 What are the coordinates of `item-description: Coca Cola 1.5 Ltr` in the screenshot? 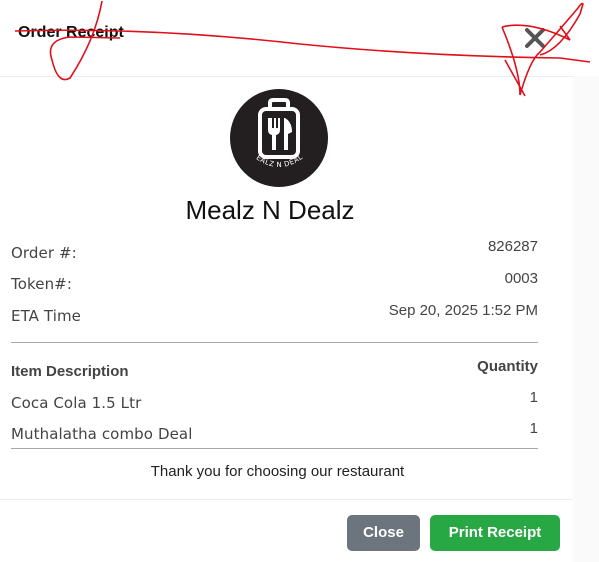 It's located at (76, 403).